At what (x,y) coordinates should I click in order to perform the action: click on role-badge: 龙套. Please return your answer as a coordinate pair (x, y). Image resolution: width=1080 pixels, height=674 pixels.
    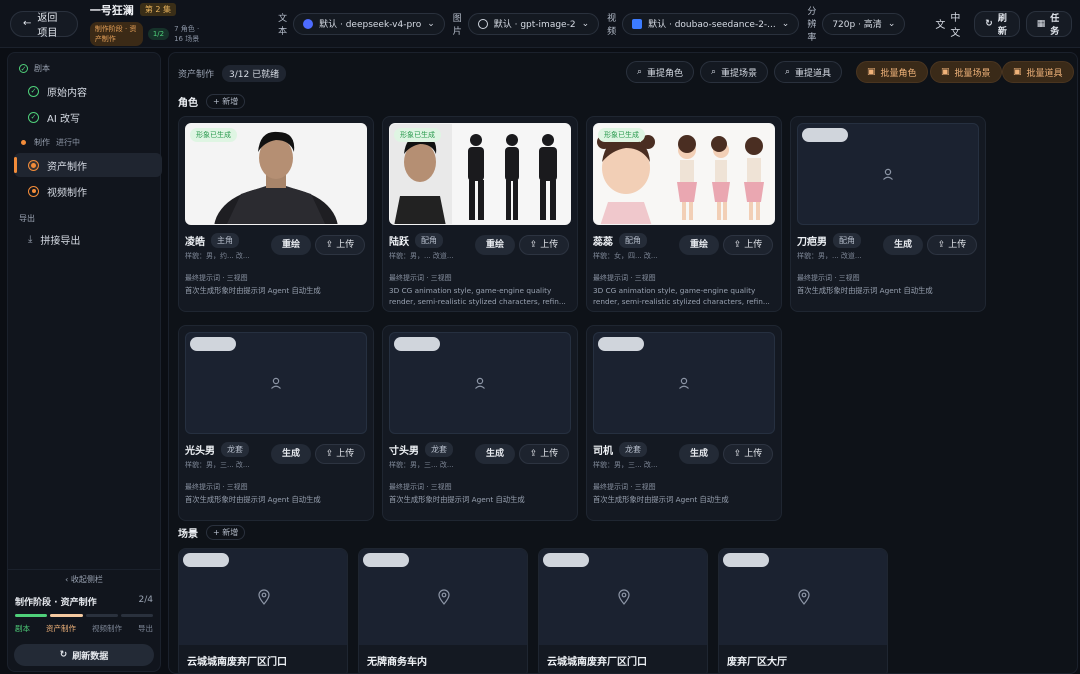
    Looking at the image, I should click on (235, 449).